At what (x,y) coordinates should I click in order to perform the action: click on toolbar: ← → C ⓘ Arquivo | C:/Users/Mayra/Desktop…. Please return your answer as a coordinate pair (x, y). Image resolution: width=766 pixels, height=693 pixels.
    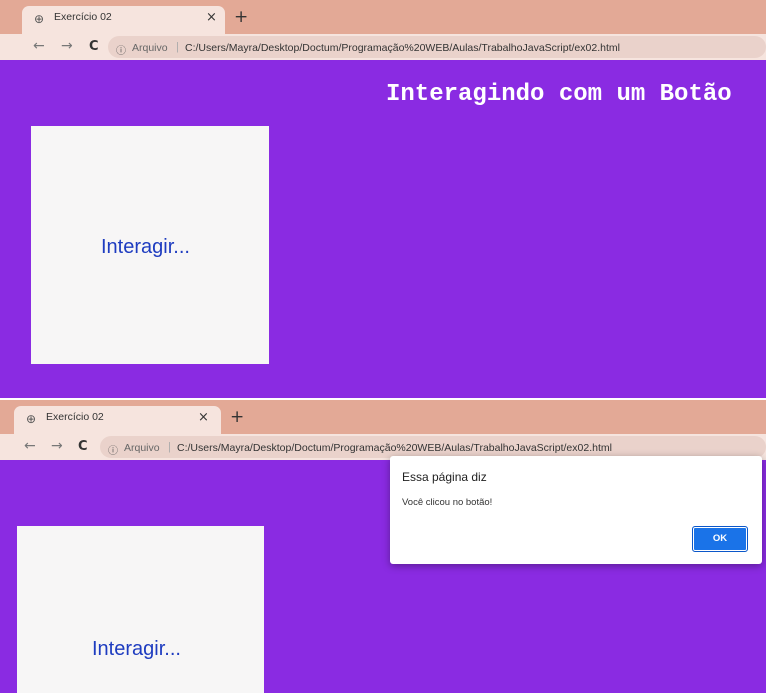
    Looking at the image, I should click on (383, 47).